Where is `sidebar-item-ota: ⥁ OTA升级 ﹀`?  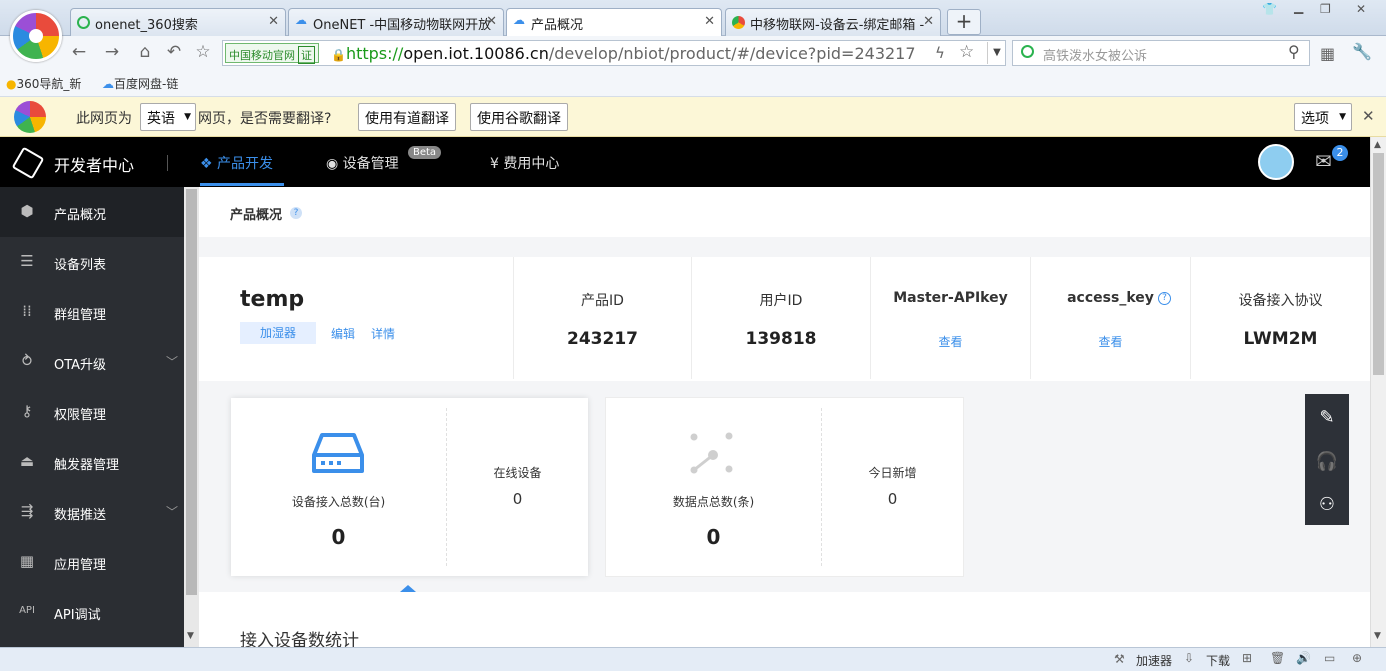
sidebar-item-ota: ⥁ OTA升级 ﹀ is located at coordinates (92, 362).